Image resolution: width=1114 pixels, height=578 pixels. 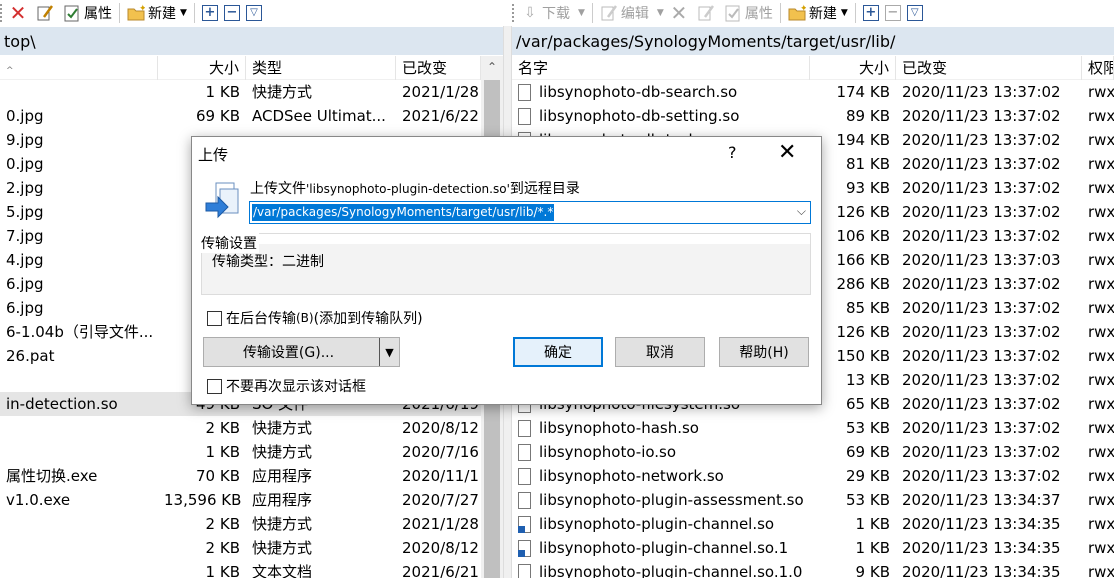 I want to click on remote-select-remove-button: −, so click(x=893, y=13).